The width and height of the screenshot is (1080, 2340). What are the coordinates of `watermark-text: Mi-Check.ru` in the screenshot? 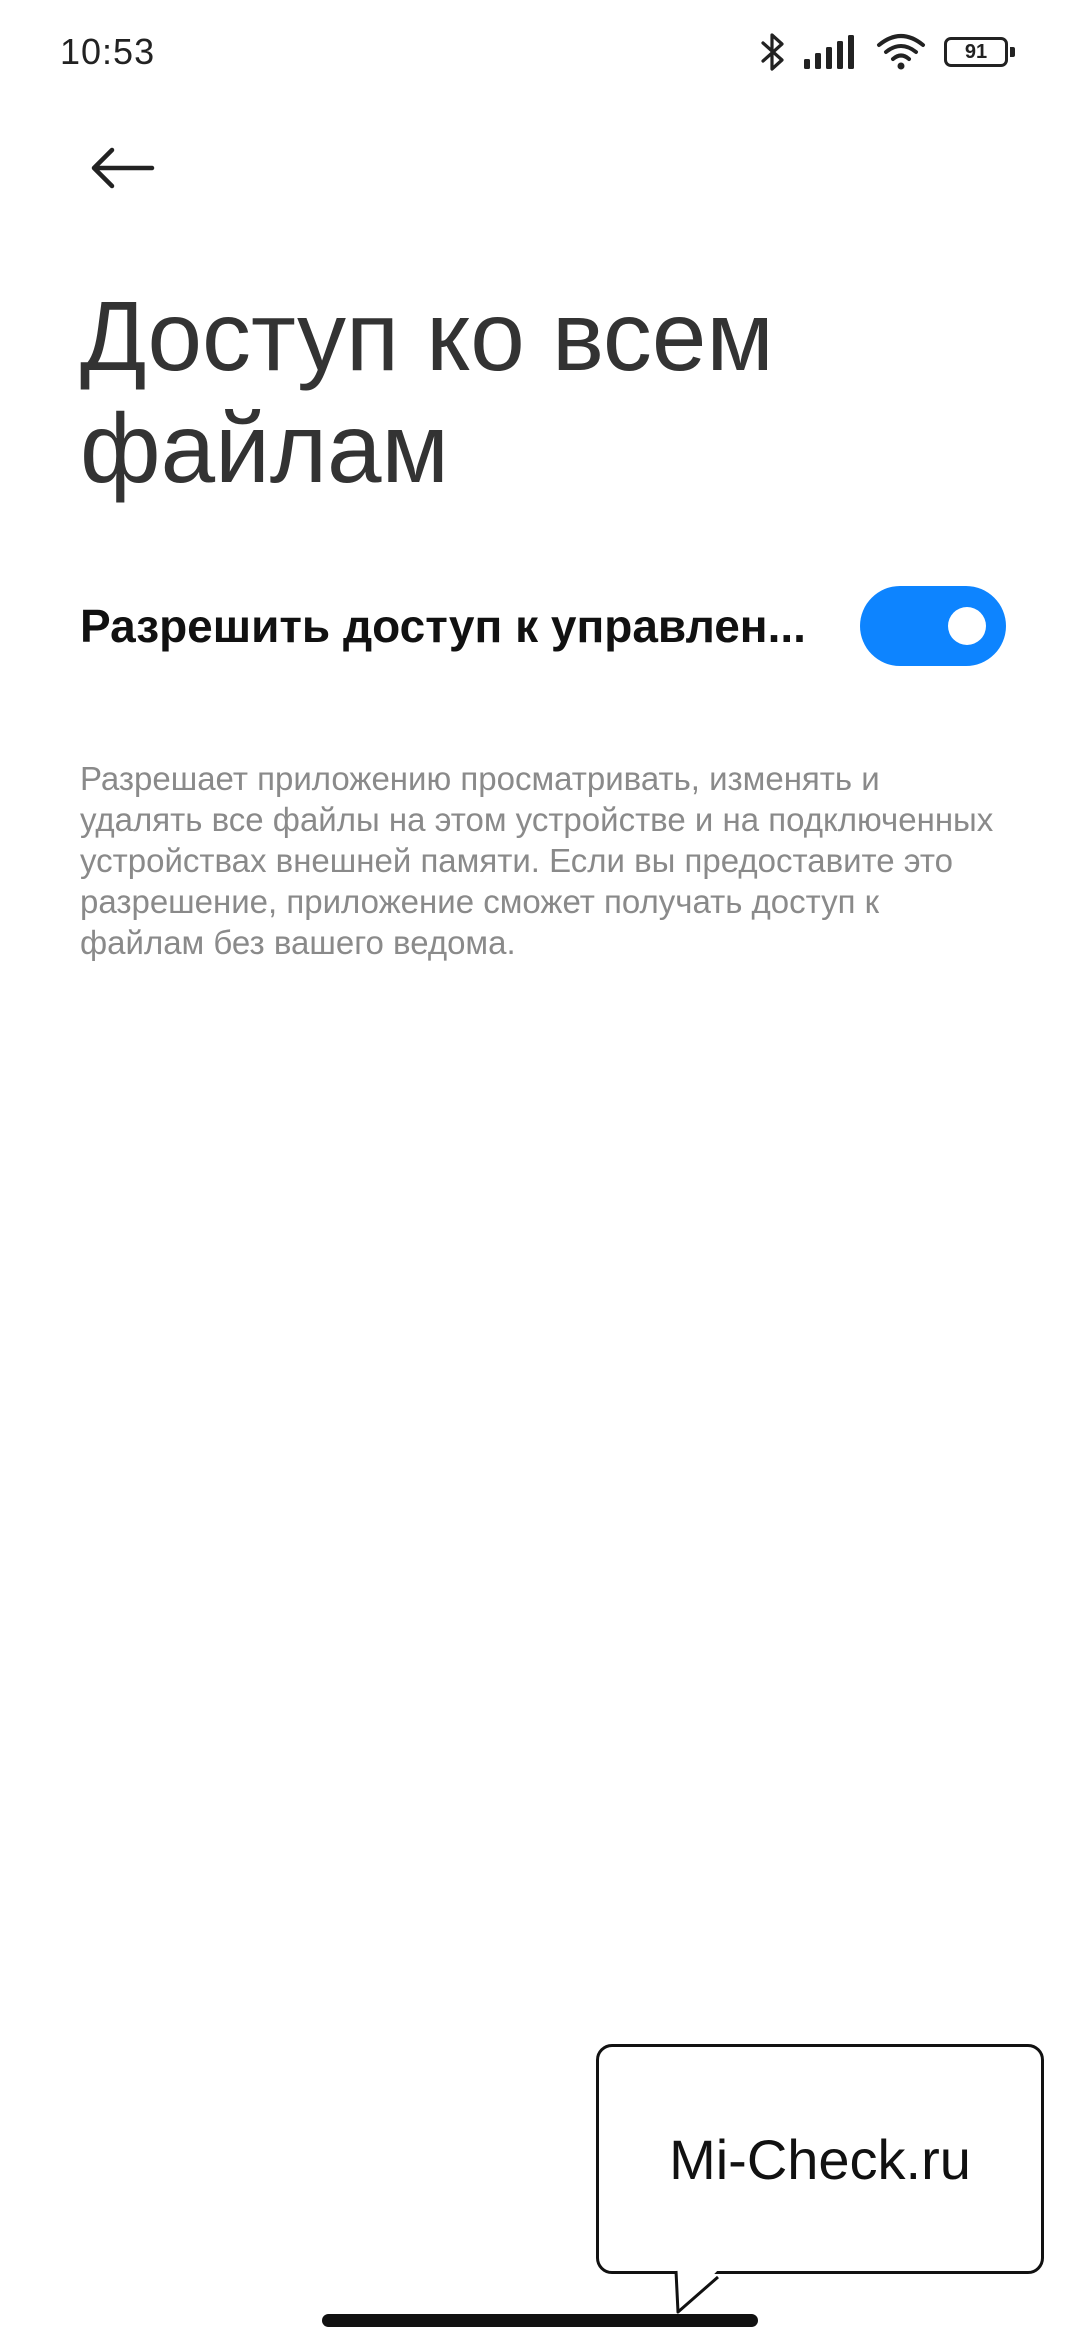 It's located at (820, 2159).